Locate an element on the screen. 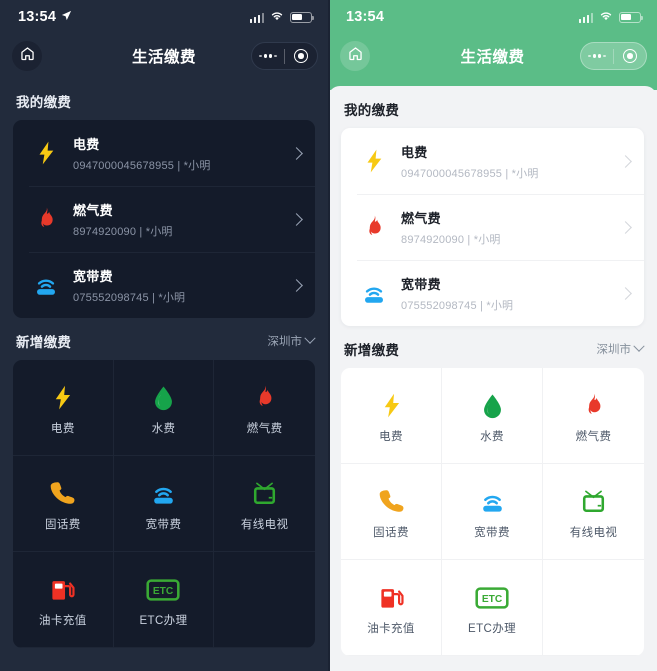  fuel-pump-icon is located at coordinates (63, 590).